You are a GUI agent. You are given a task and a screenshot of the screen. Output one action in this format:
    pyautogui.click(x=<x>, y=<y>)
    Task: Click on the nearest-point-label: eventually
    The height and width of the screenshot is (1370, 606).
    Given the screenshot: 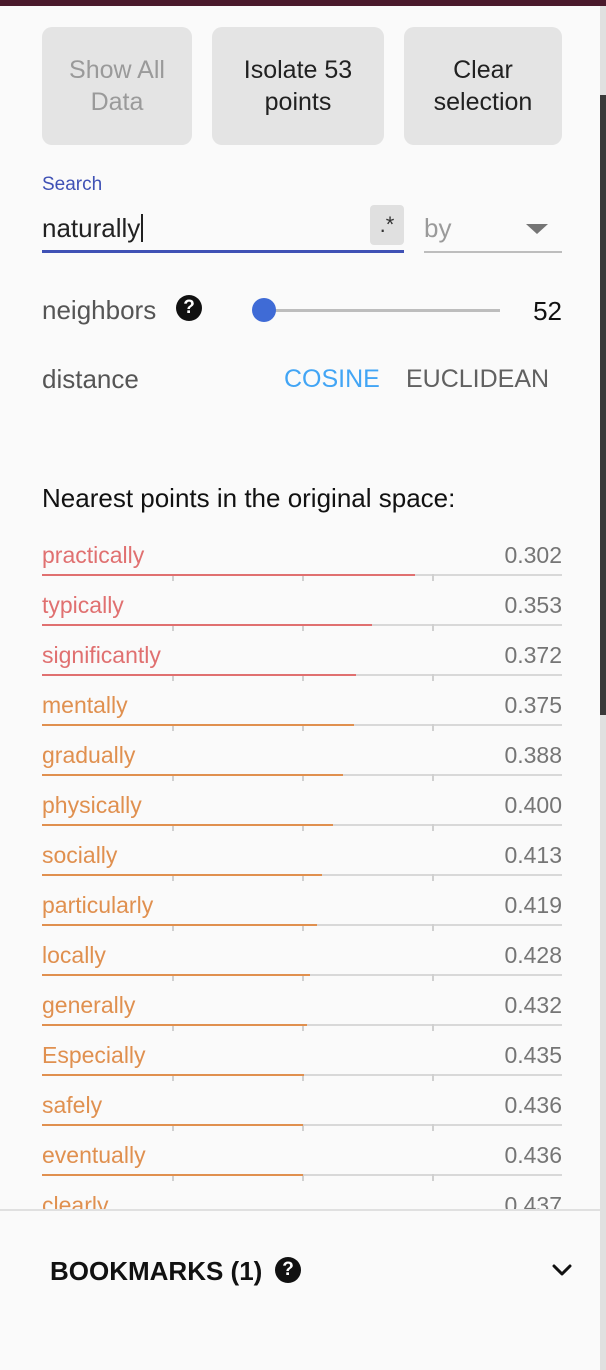 What is the action you would take?
    pyautogui.click(x=94, y=1155)
    